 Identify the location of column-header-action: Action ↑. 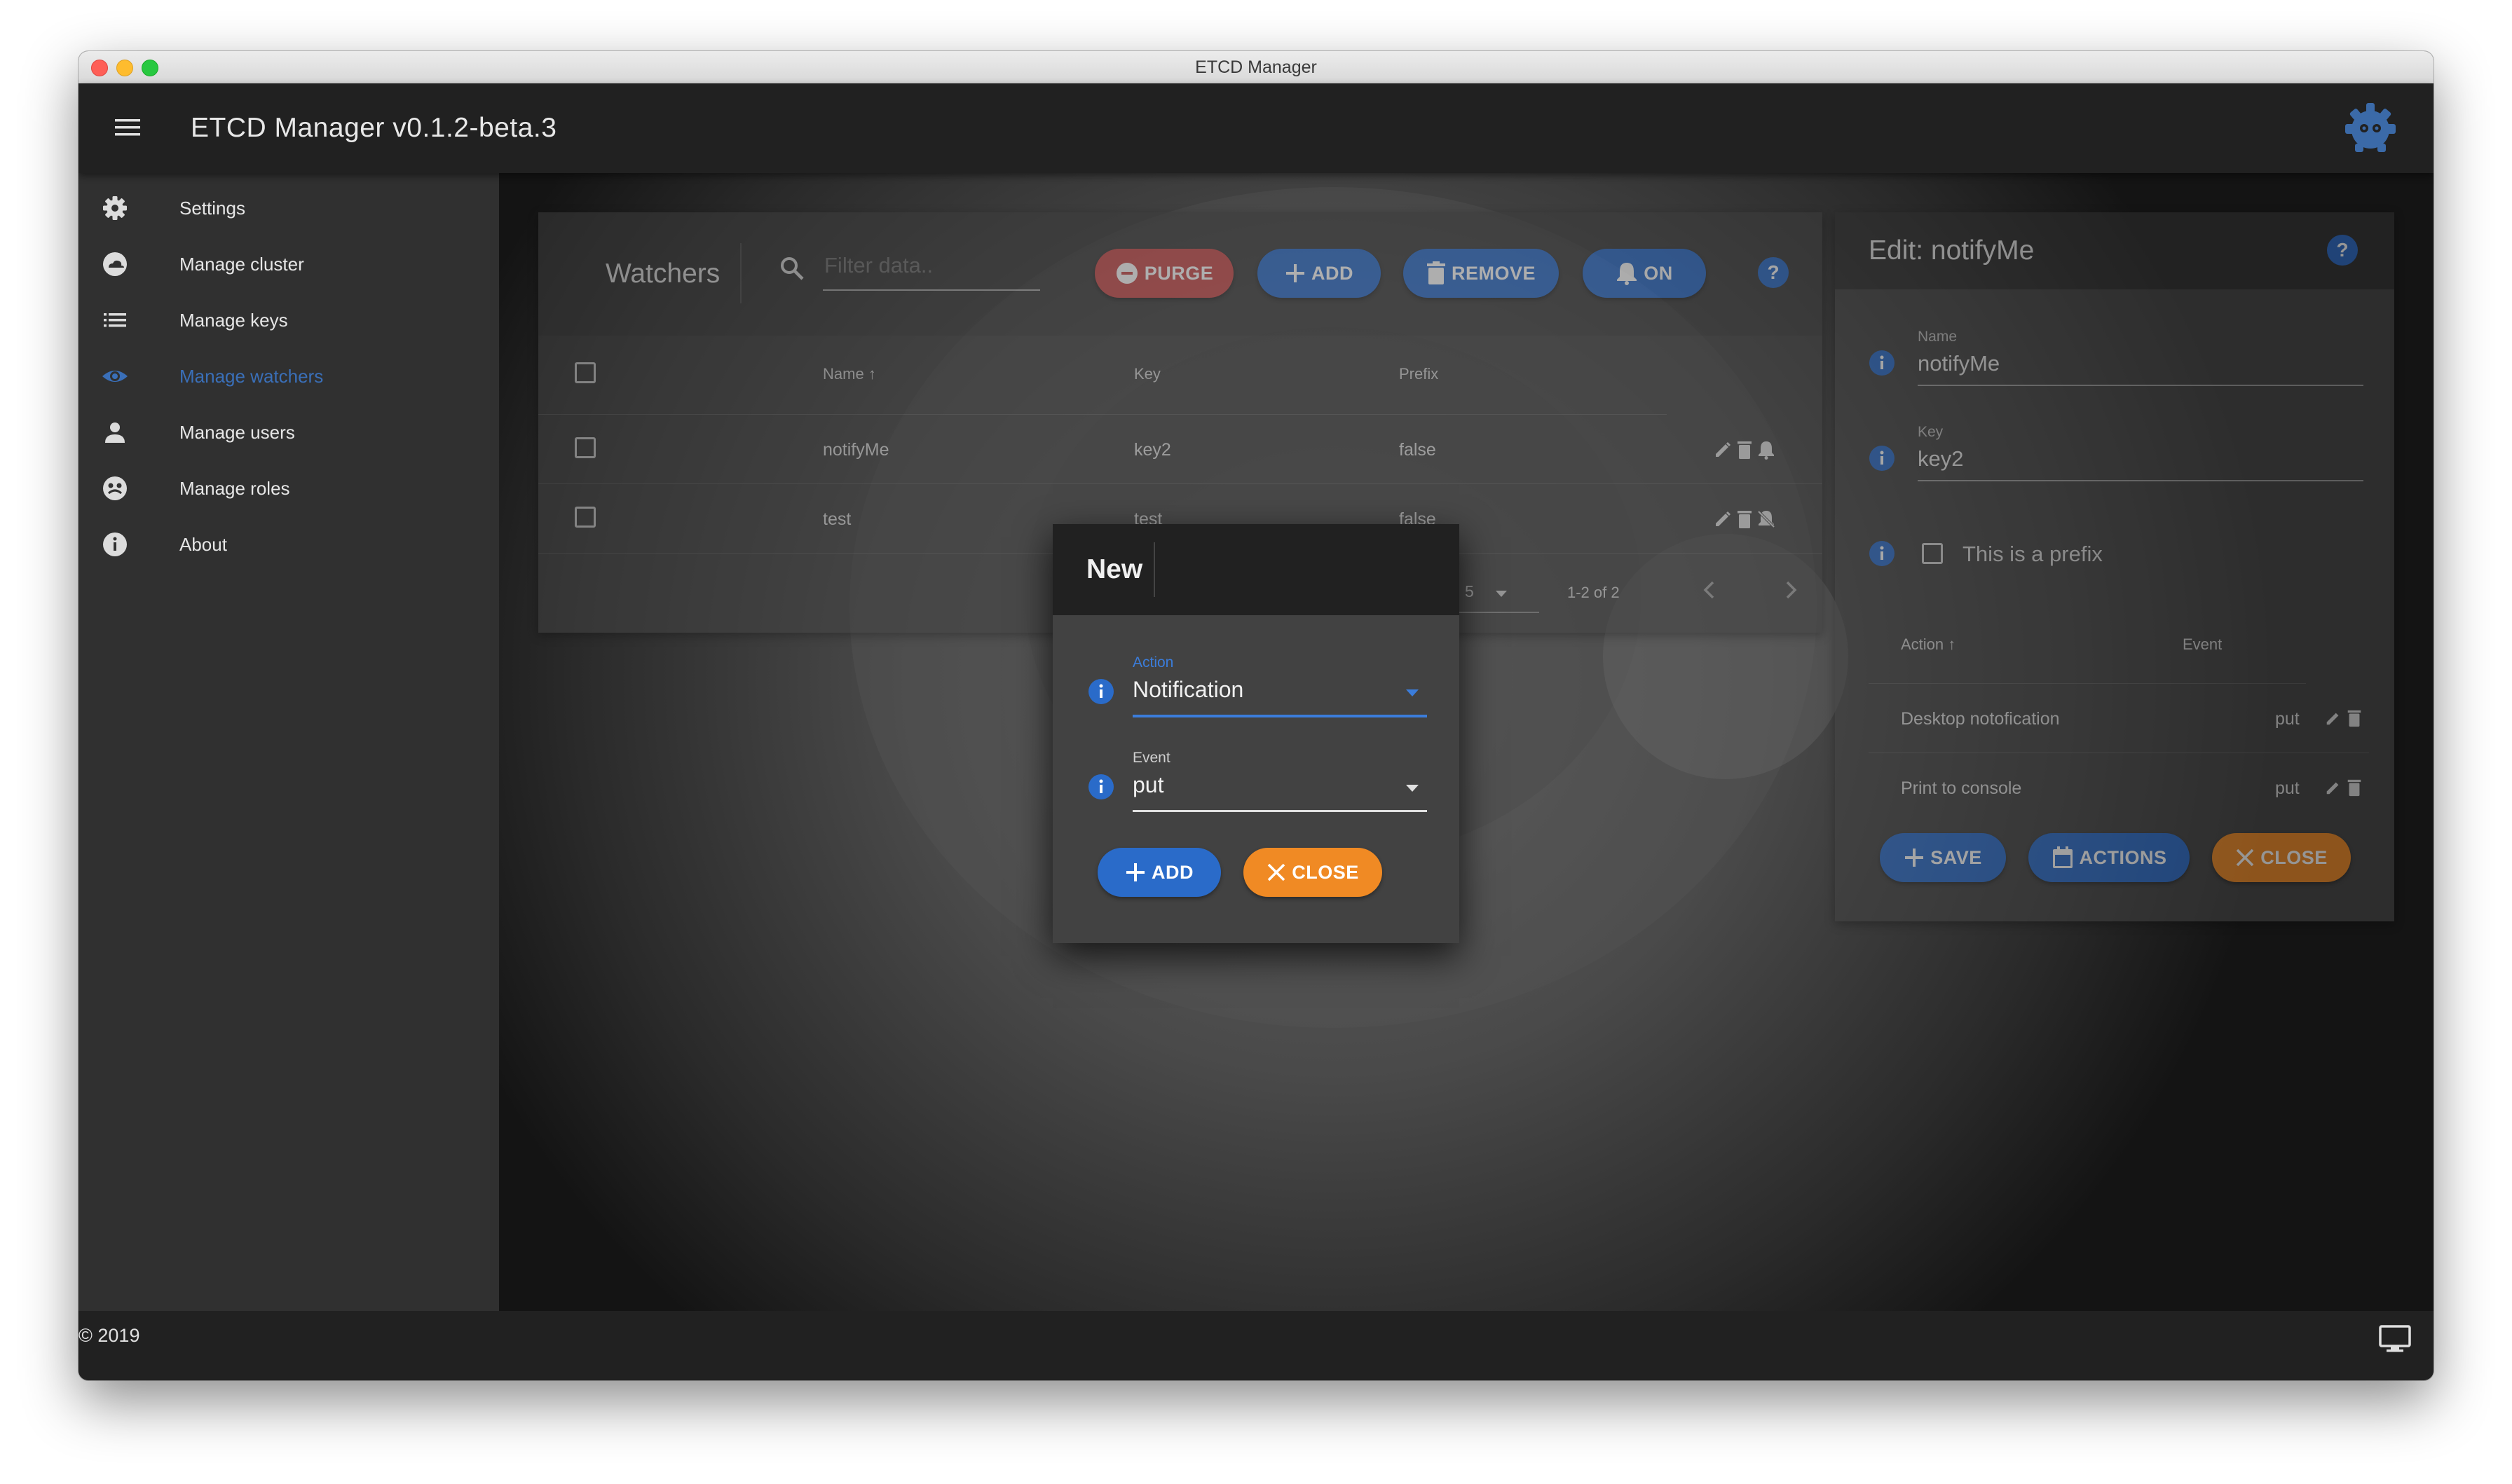
(1928, 644).